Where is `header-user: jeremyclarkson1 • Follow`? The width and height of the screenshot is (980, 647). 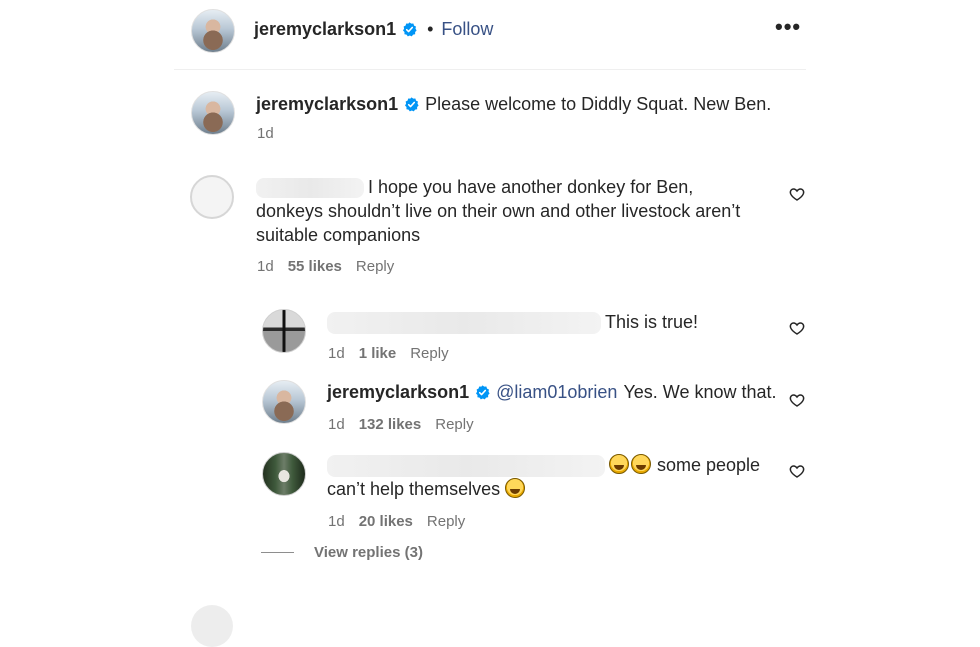 header-user: jeremyclarkson1 • Follow is located at coordinates (373, 29).